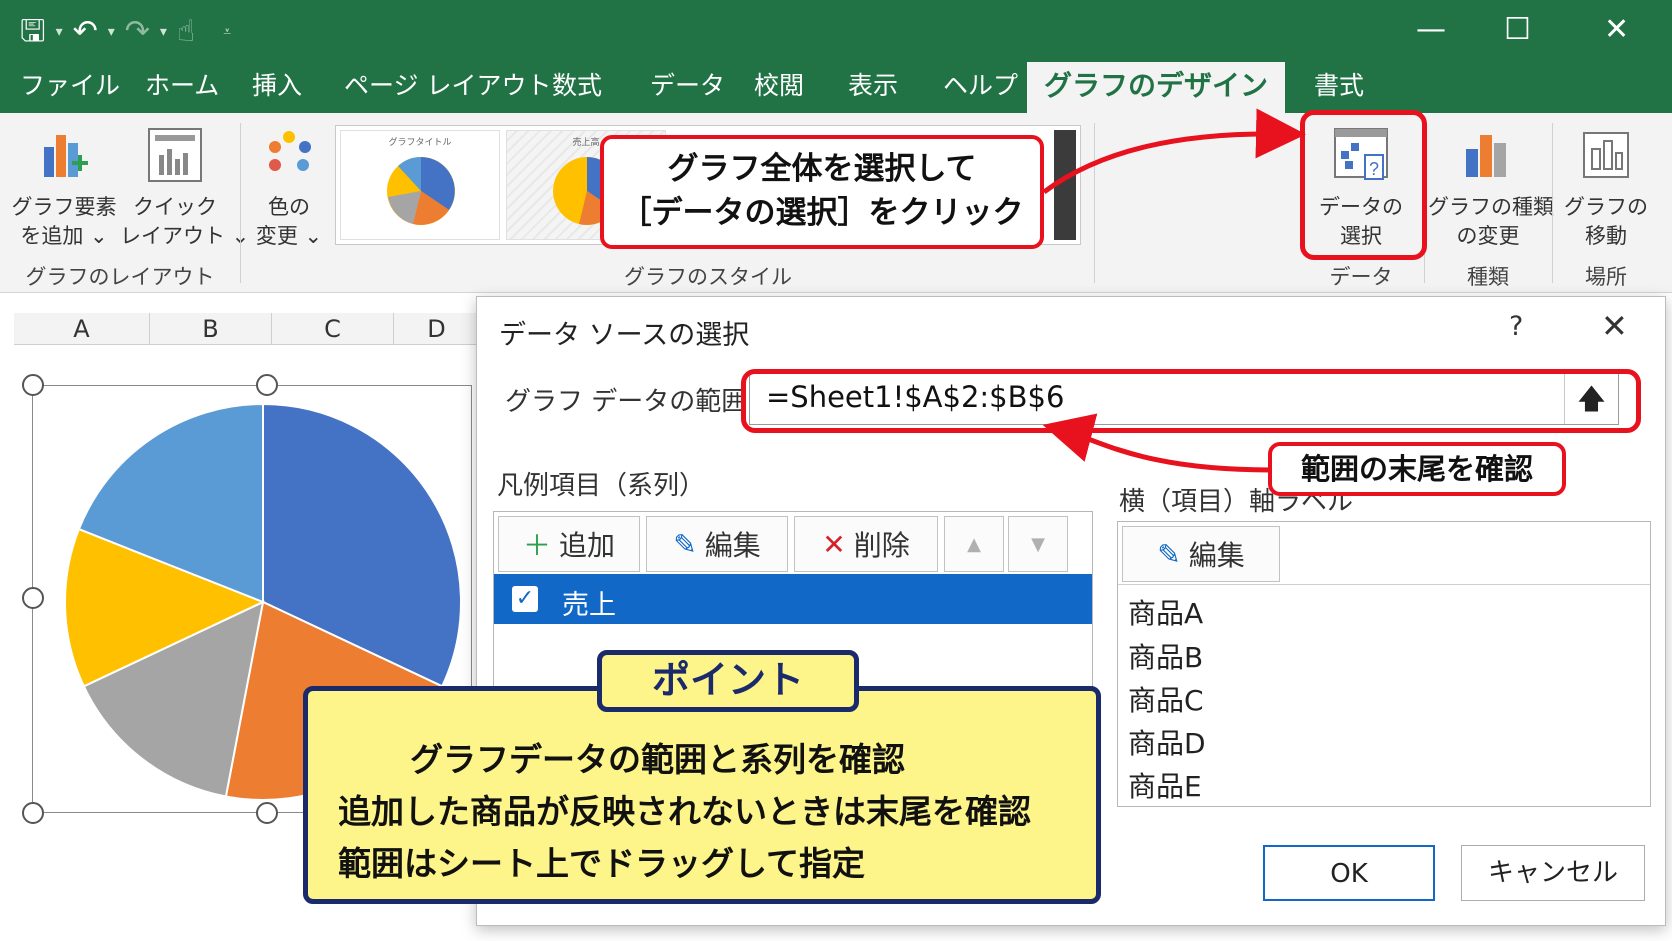  Describe the element at coordinates (624, 335) in the screenshot. I see `dialog-title: データ ソースの選択` at that location.